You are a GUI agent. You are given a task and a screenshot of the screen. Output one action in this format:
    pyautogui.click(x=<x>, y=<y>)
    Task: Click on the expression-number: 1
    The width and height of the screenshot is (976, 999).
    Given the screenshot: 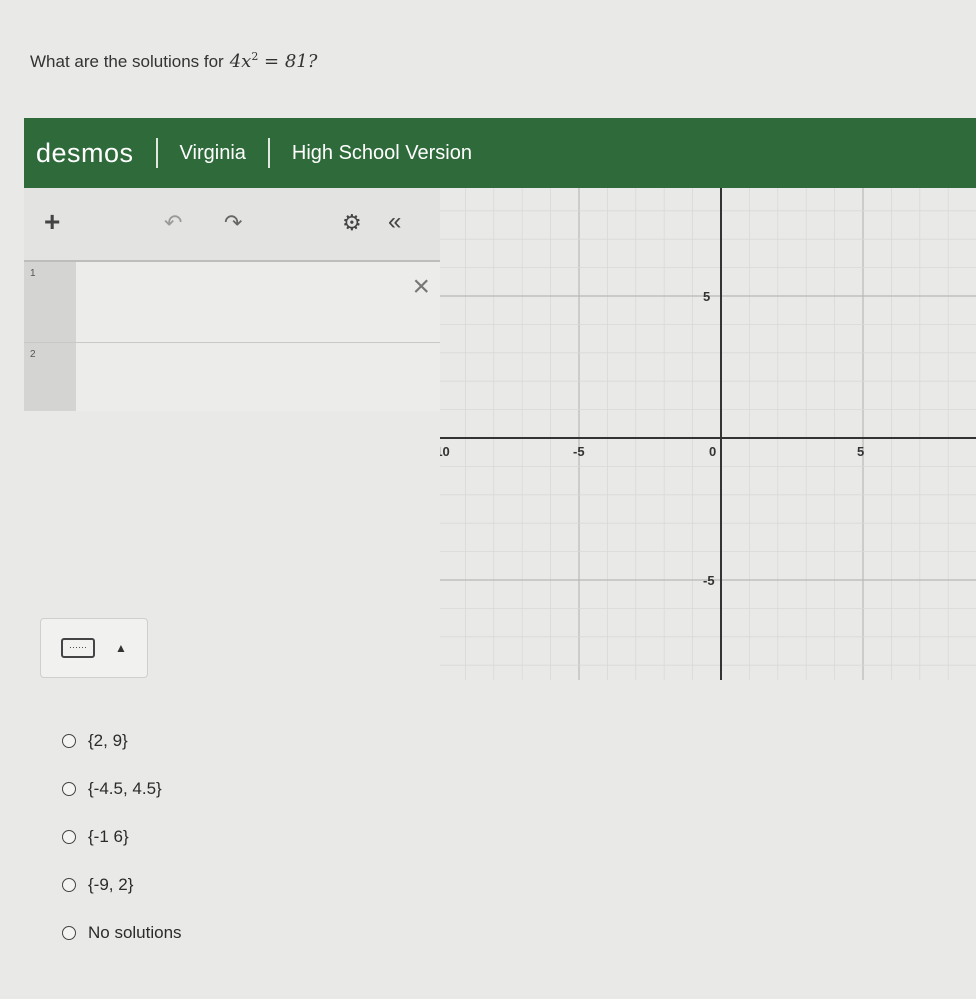 What is the action you would take?
    pyautogui.click(x=50, y=302)
    